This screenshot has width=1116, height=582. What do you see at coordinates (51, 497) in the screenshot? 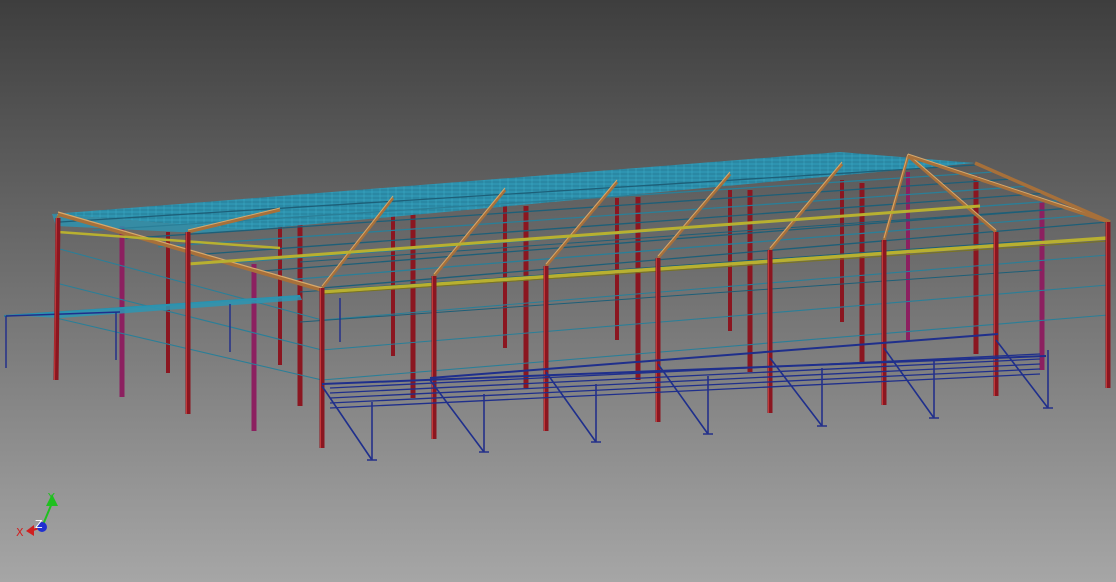
I see `axis-y-label: Y` at bounding box center [51, 497].